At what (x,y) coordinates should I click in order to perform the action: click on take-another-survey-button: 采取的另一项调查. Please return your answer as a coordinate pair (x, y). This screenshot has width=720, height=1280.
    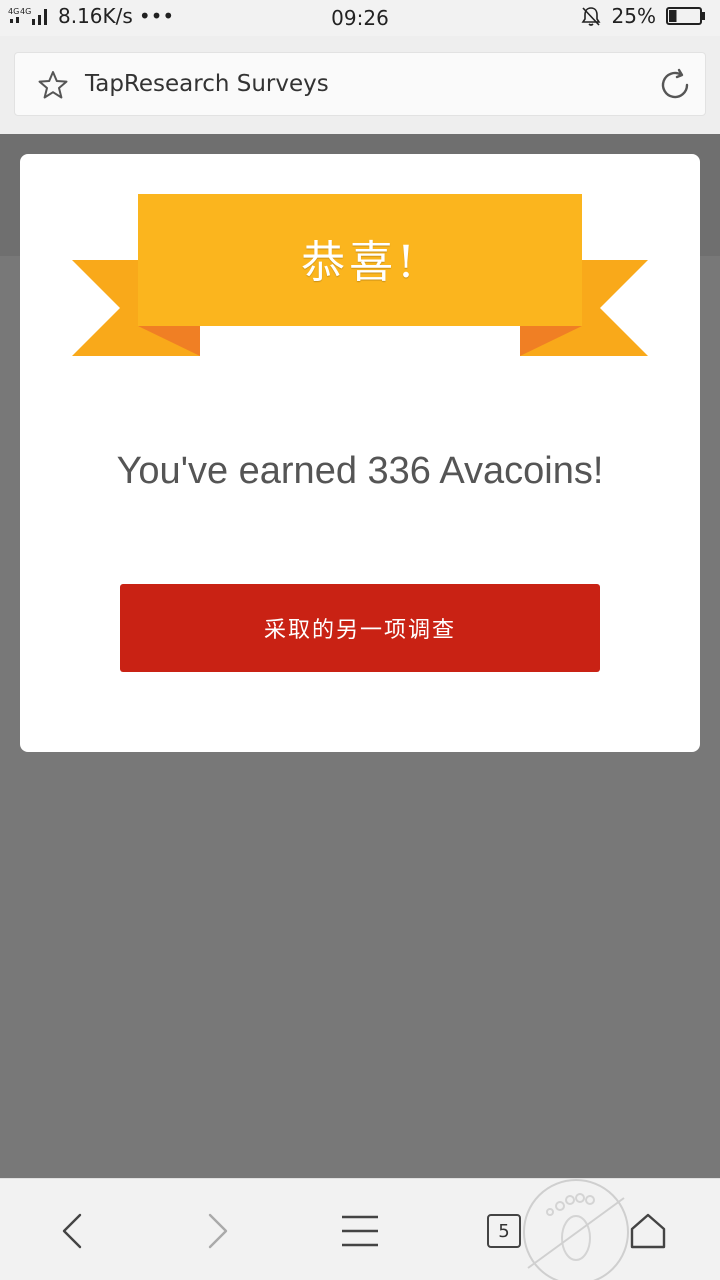
    Looking at the image, I should click on (360, 628).